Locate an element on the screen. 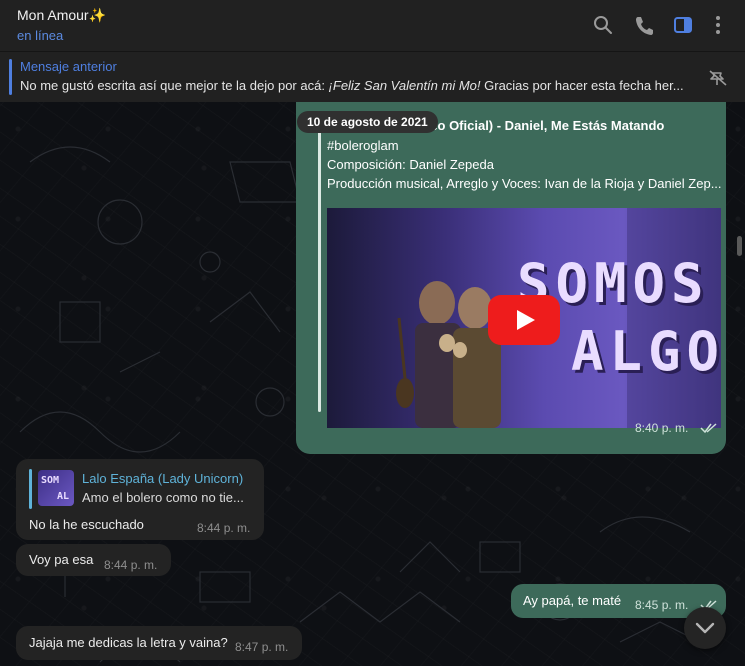  link-preview-hashtag: #boleroglam is located at coordinates (363, 145).